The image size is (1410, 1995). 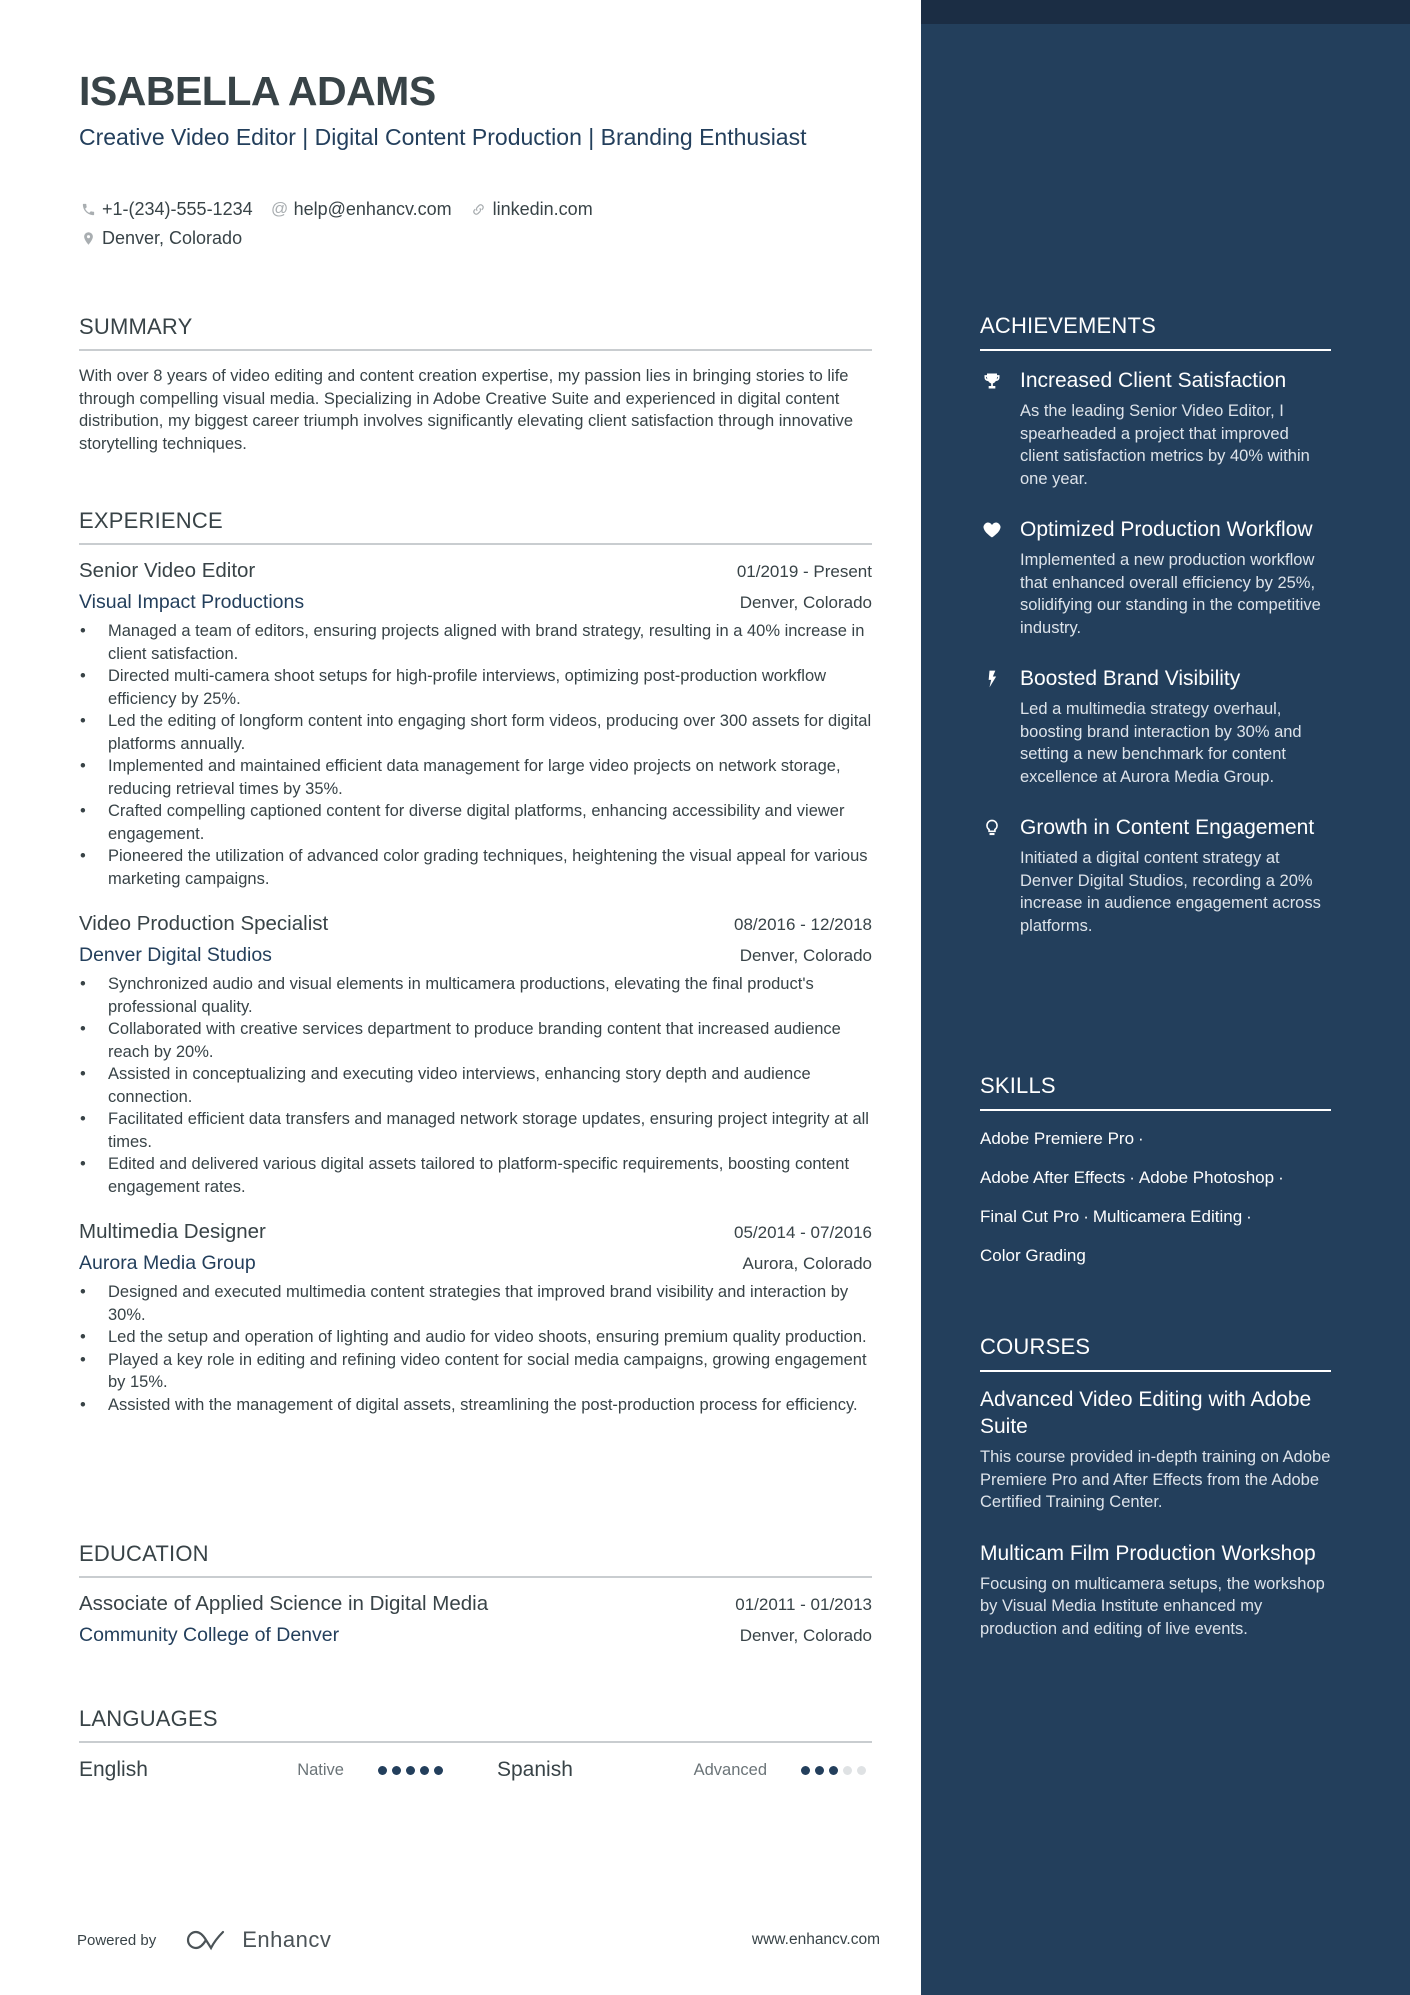 I want to click on summary-title: SUMMARY, so click(x=136, y=326).